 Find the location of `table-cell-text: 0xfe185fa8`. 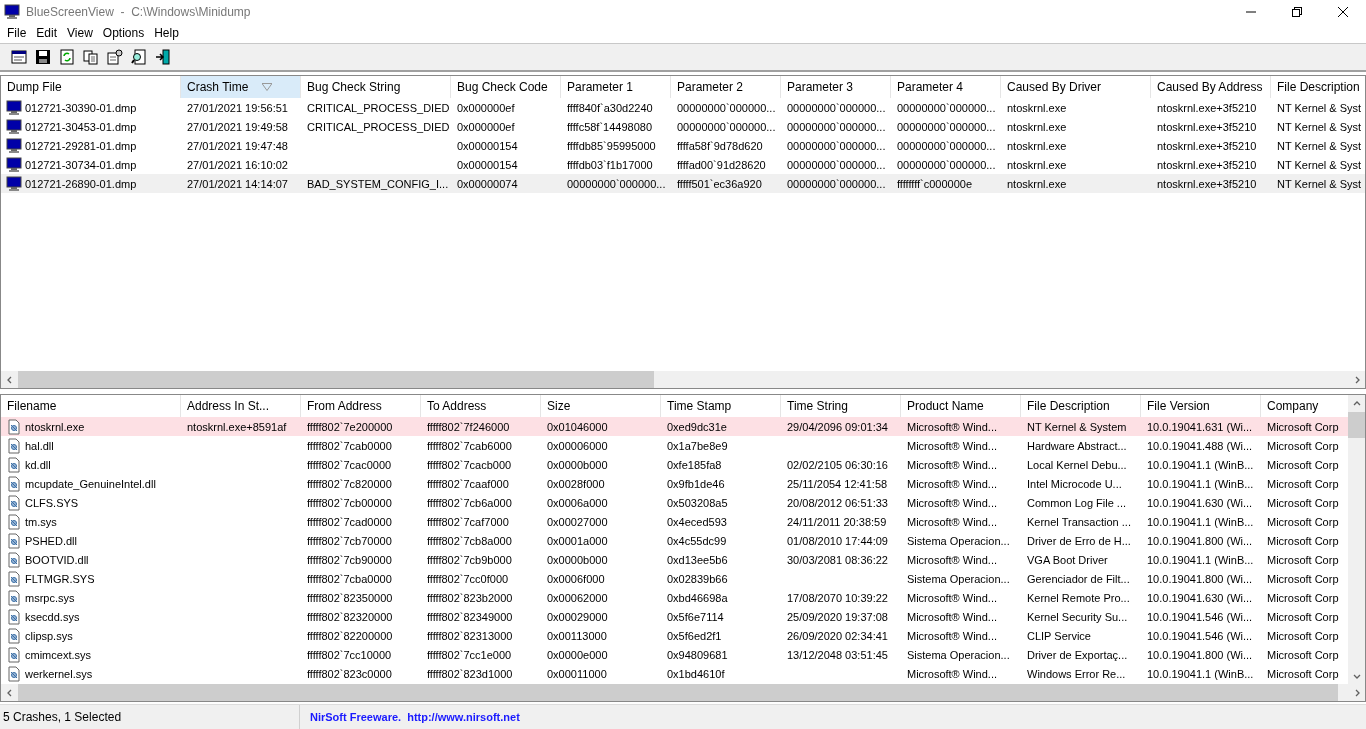

table-cell-text: 0xfe185fa8 is located at coordinates (694, 464).